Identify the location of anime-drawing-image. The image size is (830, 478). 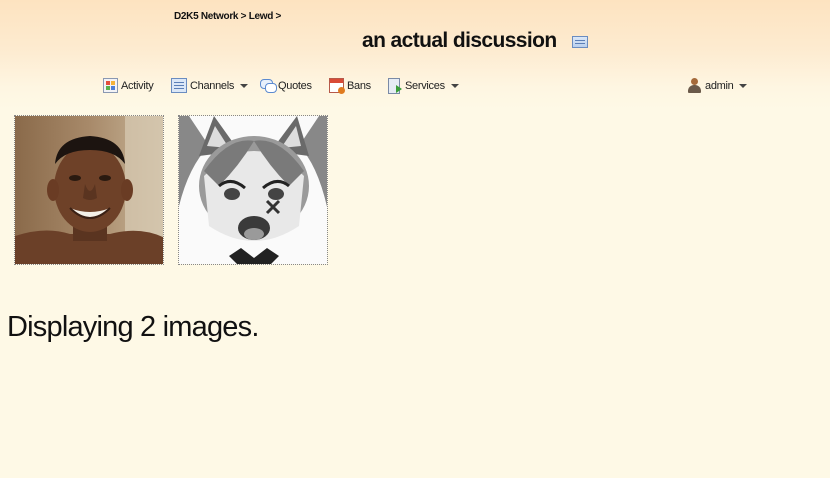
(253, 190).